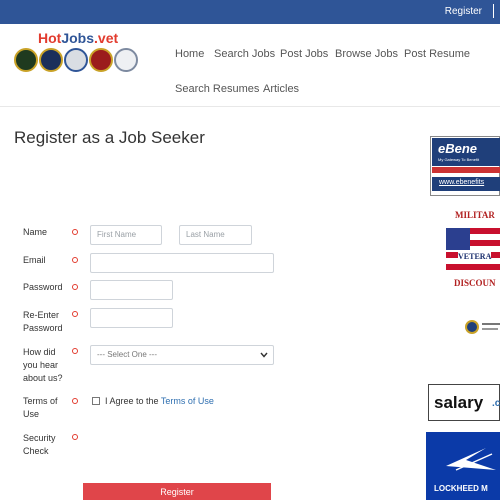 The image size is (500, 500). Describe the element at coordinates (493, 11) in the screenshot. I see `top-bar-separator` at that location.